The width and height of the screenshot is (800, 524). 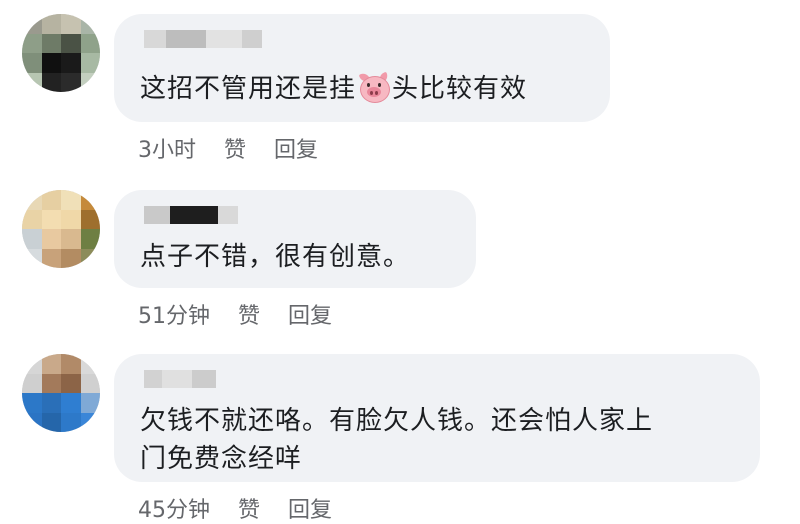 I want to click on comment-time: 3小时, so click(x=167, y=150).